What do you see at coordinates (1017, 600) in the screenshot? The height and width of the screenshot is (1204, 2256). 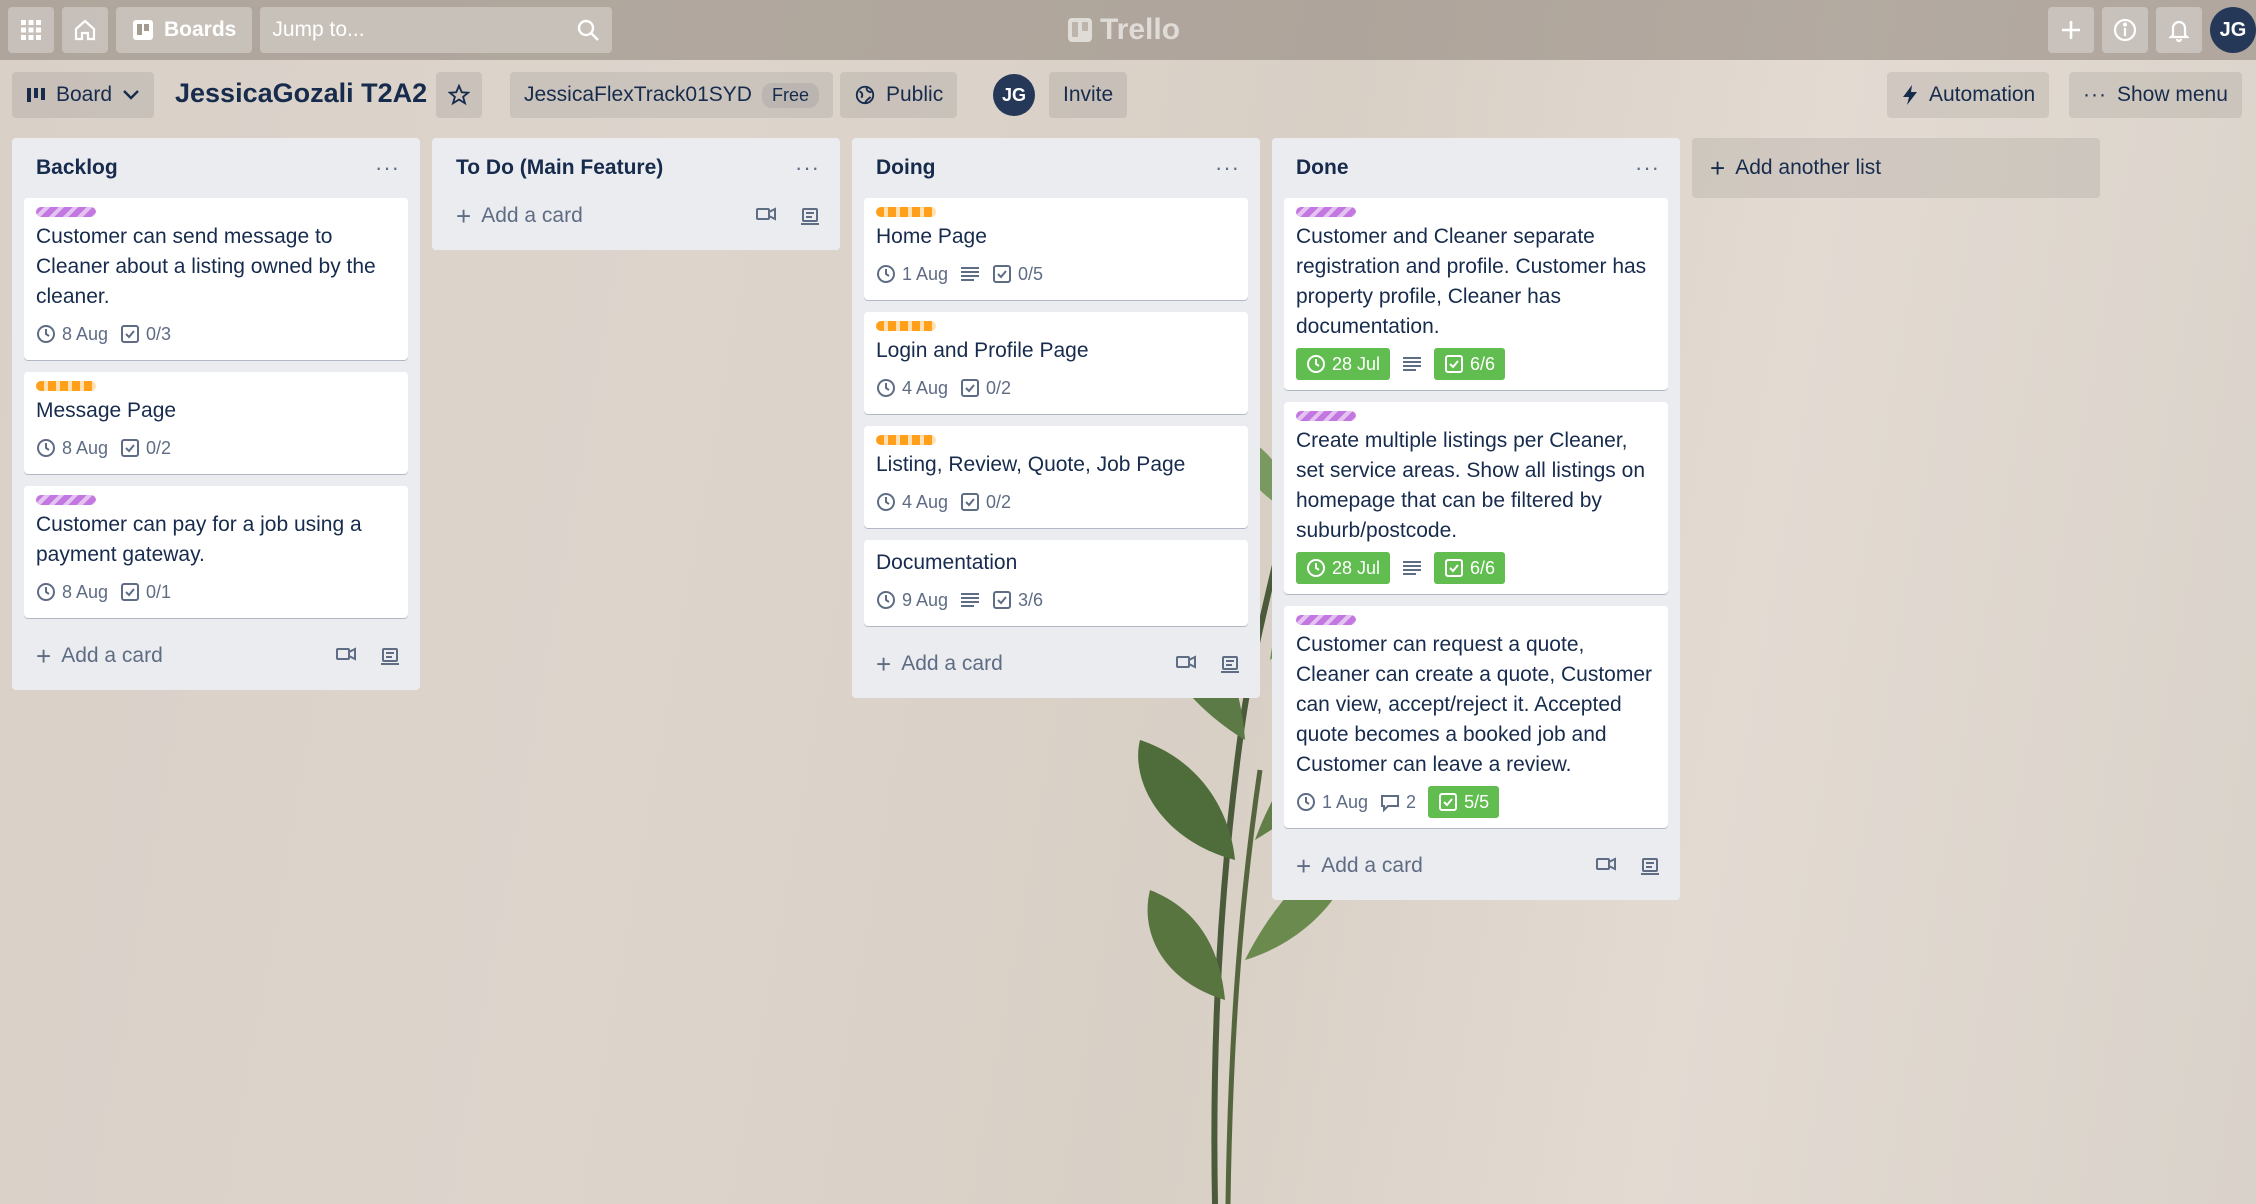 I see `checklist-badge: 3/6` at bounding box center [1017, 600].